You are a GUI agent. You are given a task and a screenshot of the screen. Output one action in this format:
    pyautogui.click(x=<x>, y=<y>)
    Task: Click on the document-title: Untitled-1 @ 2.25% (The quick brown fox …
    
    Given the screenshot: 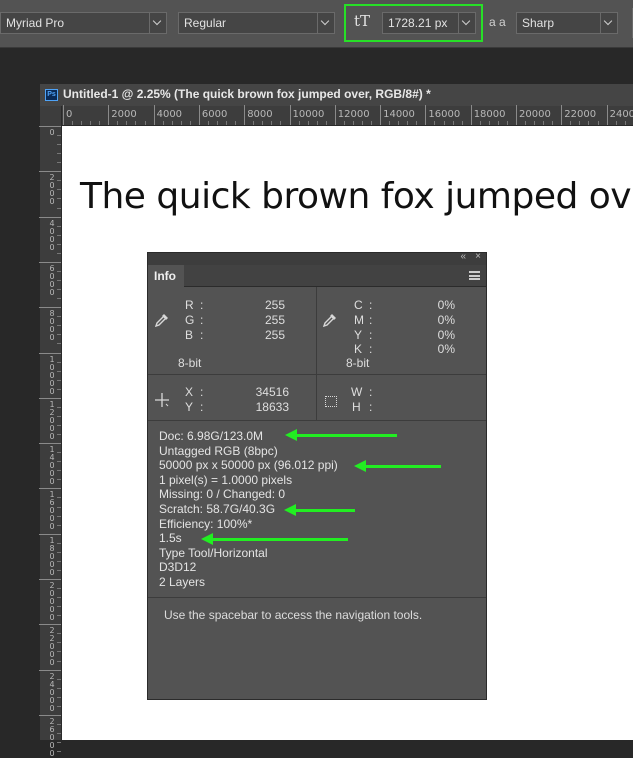 What is the action you would take?
    pyautogui.click(x=247, y=94)
    